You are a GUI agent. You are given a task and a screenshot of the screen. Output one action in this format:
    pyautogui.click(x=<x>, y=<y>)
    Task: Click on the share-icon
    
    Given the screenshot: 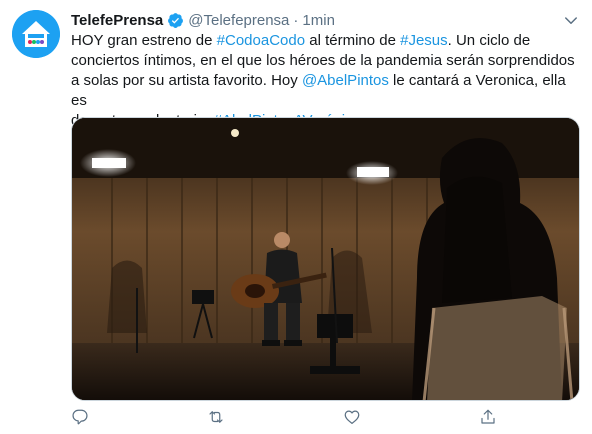 What is the action you would take?
    pyautogui.click(x=490, y=419)
    